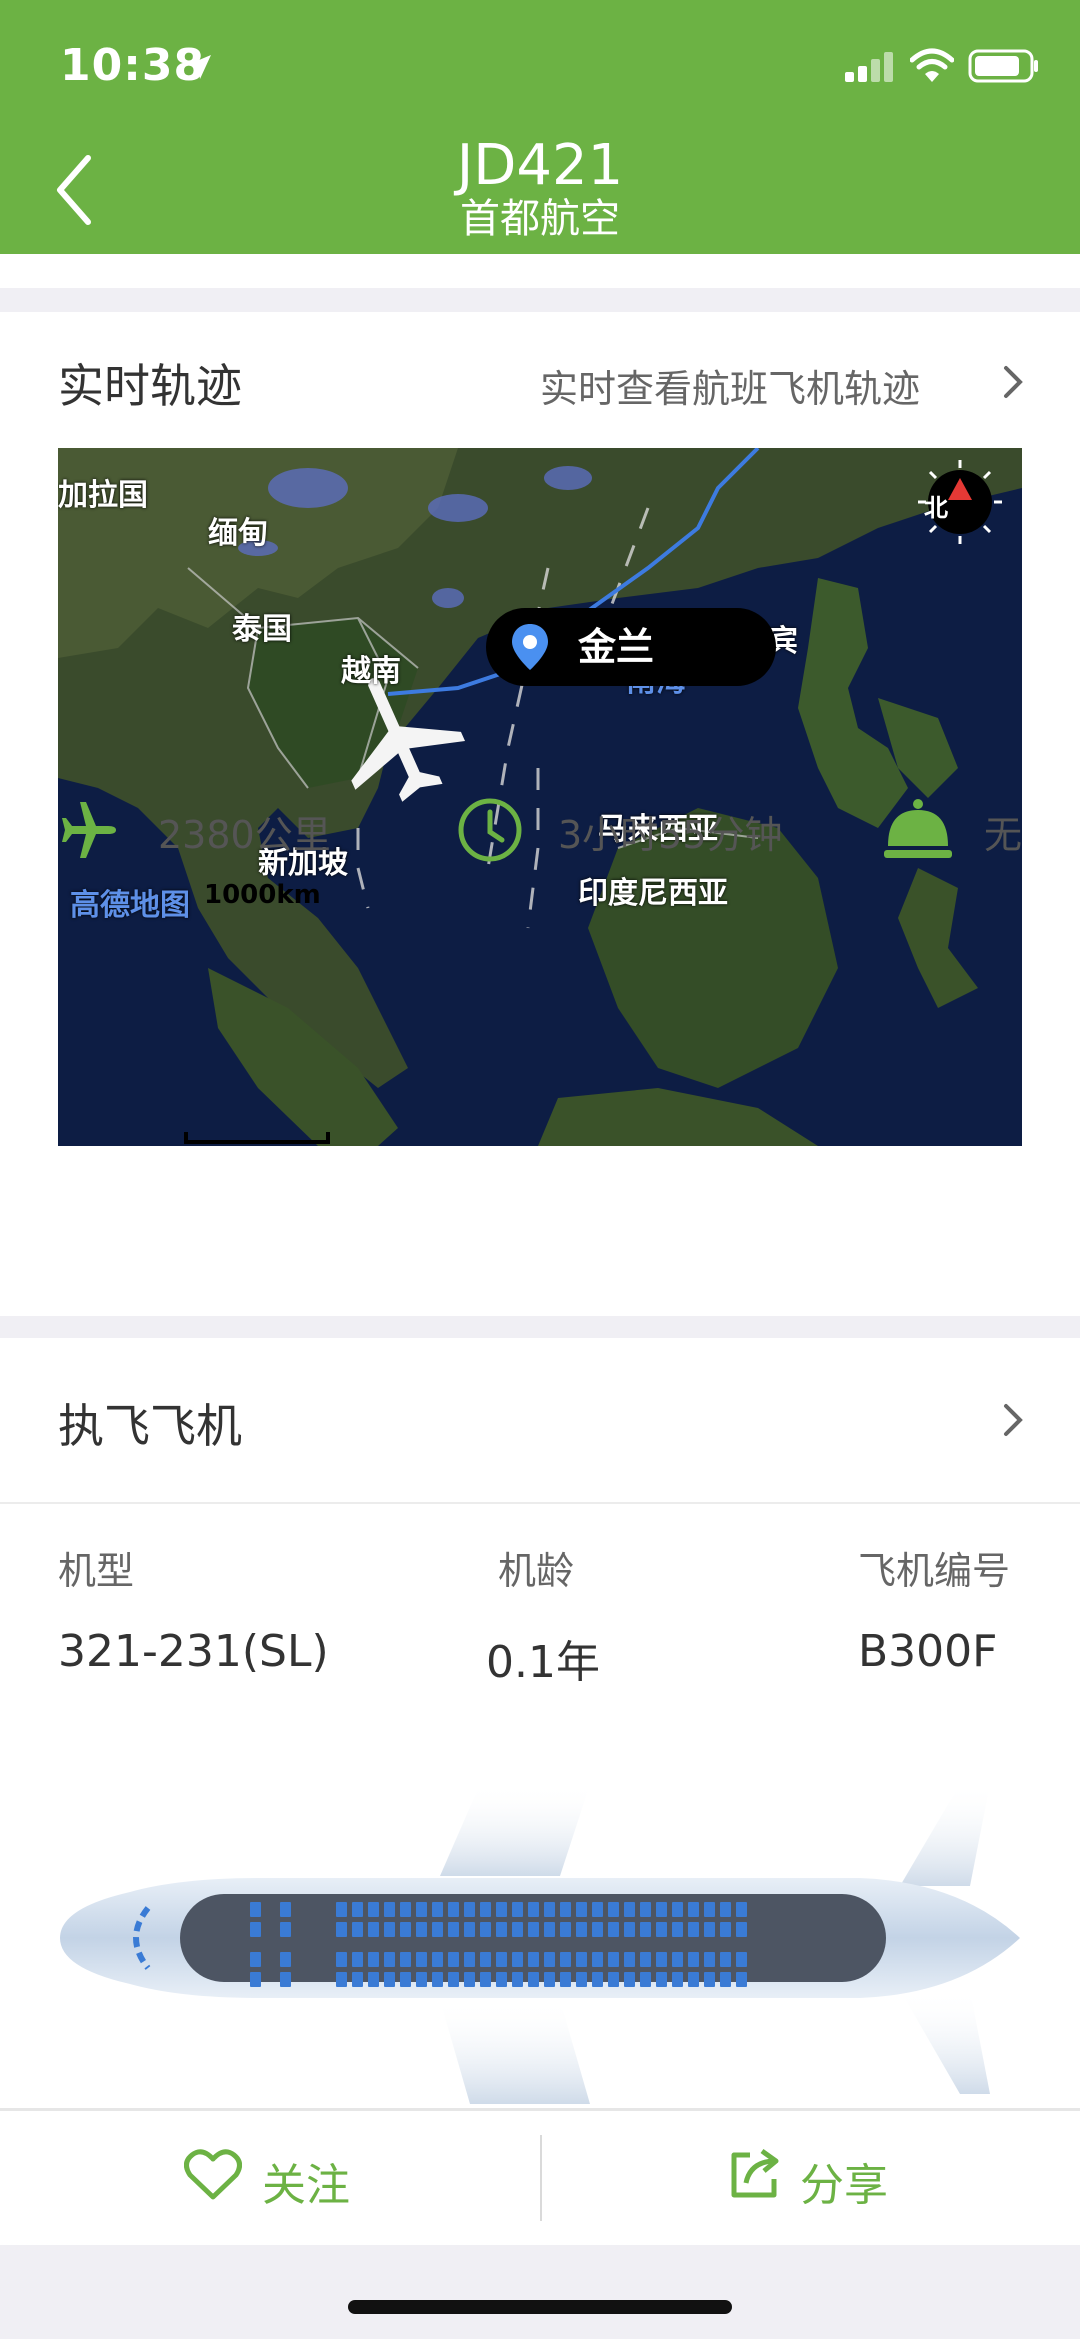 The image size is (1080, 2339). Describe the element at coordinates (540, 127) in the screenshot. I see `header: 10:38 JD421 首都航空` at that location.